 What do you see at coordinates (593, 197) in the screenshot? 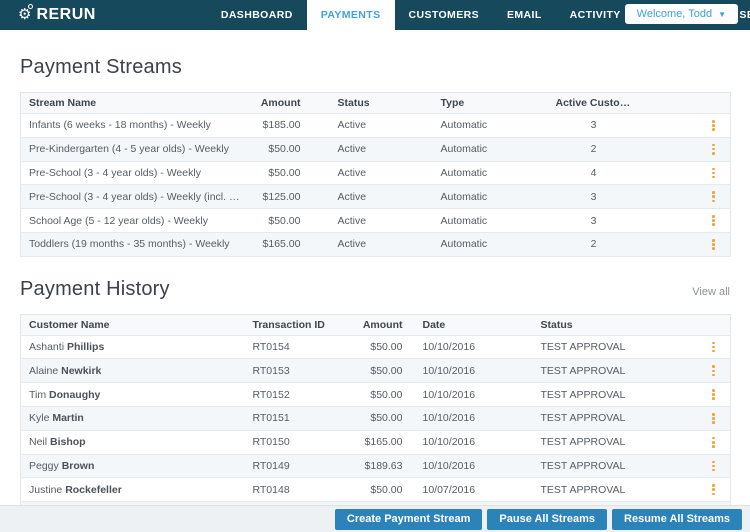
I see `active-customers-cell: 3` at bounding box center [593, 197].